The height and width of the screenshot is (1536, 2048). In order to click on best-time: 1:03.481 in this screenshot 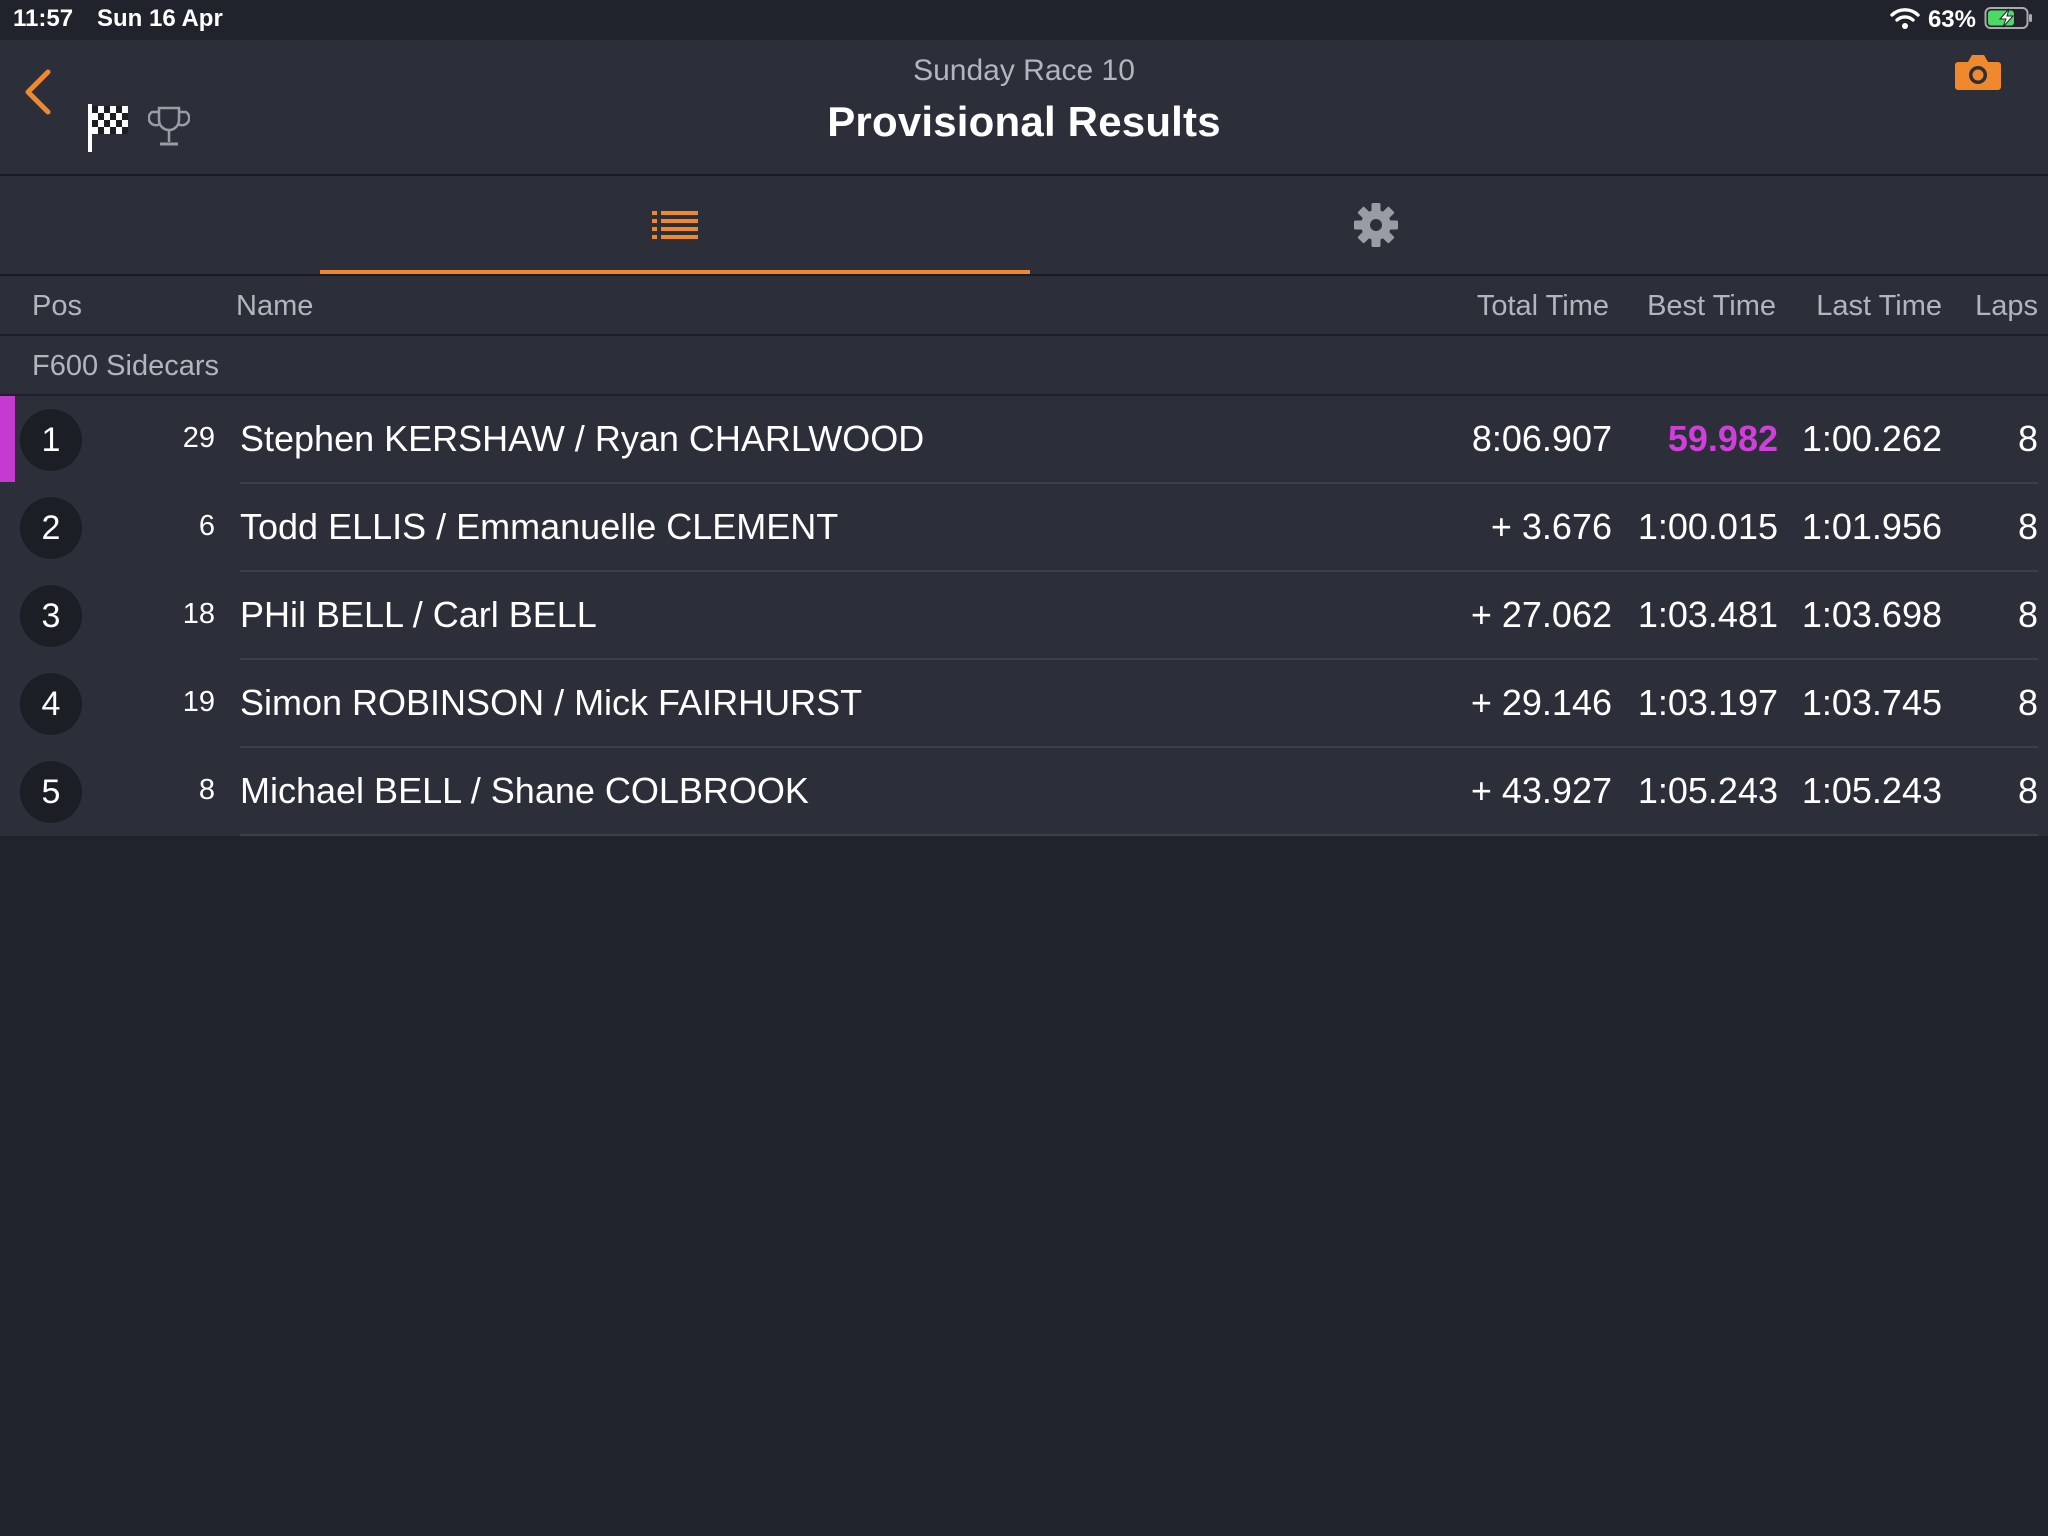, I will do `click(1707, 614)`.